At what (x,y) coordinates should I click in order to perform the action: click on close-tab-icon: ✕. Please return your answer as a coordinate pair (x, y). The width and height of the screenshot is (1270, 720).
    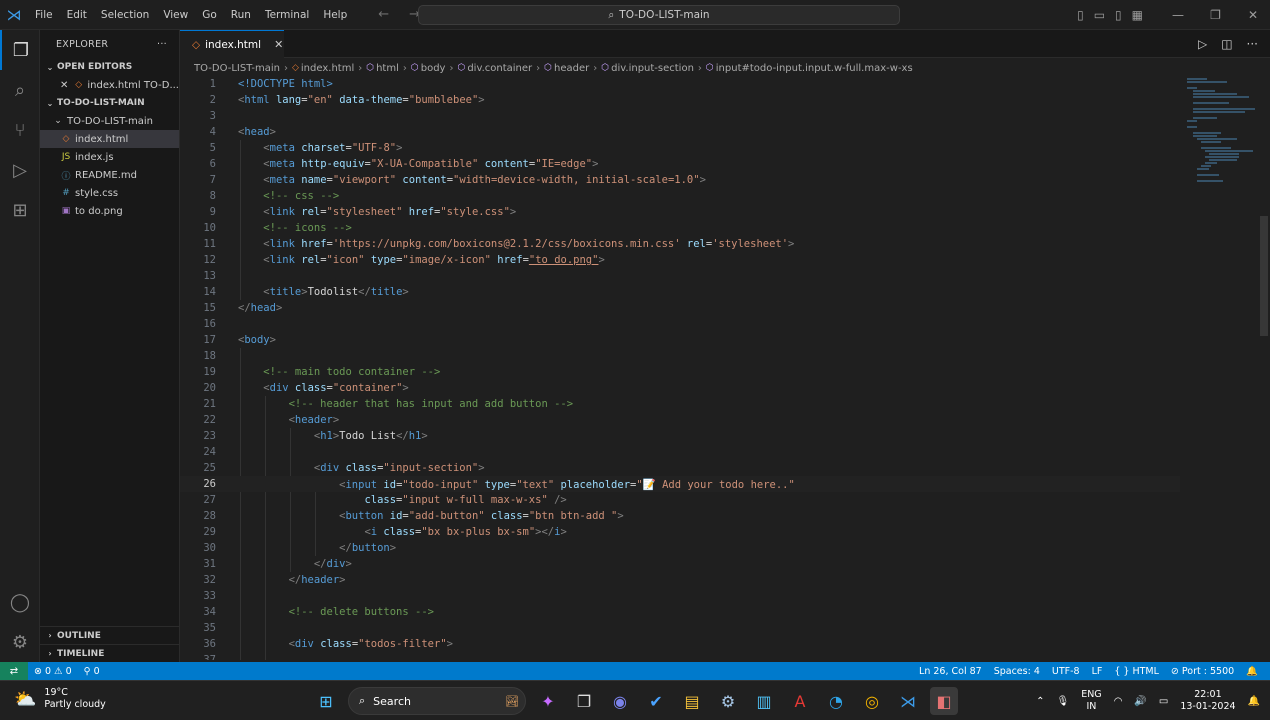
    Looking at the image, I should click on (278, 44).